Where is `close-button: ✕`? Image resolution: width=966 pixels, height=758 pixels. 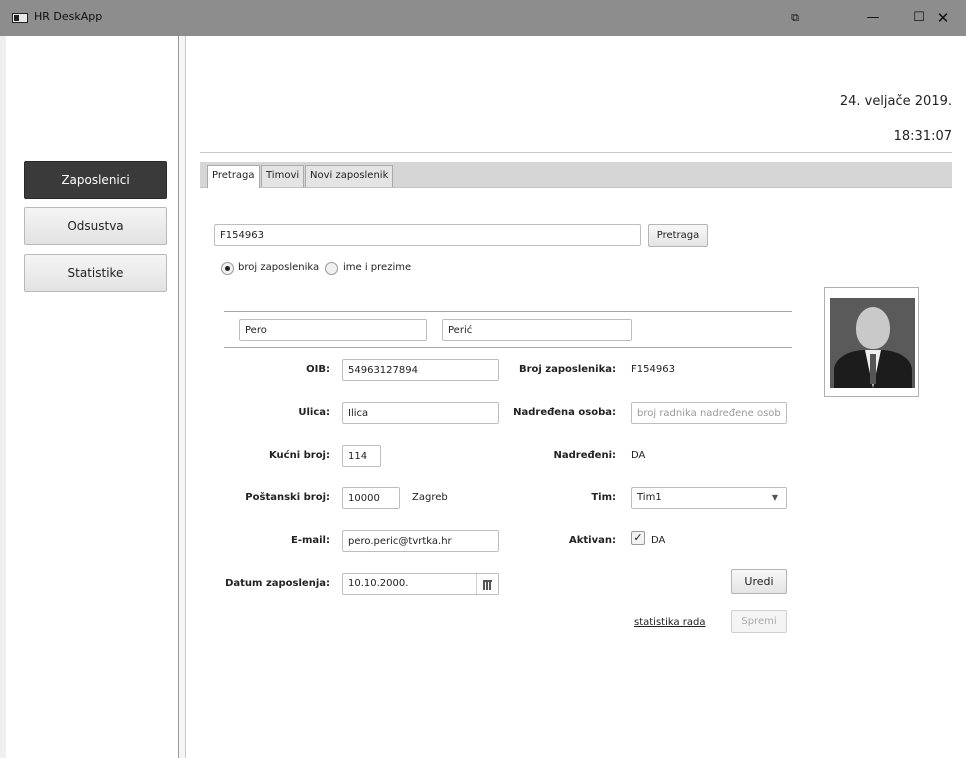 close-button: ✕ is located at coordinates (943, 18).